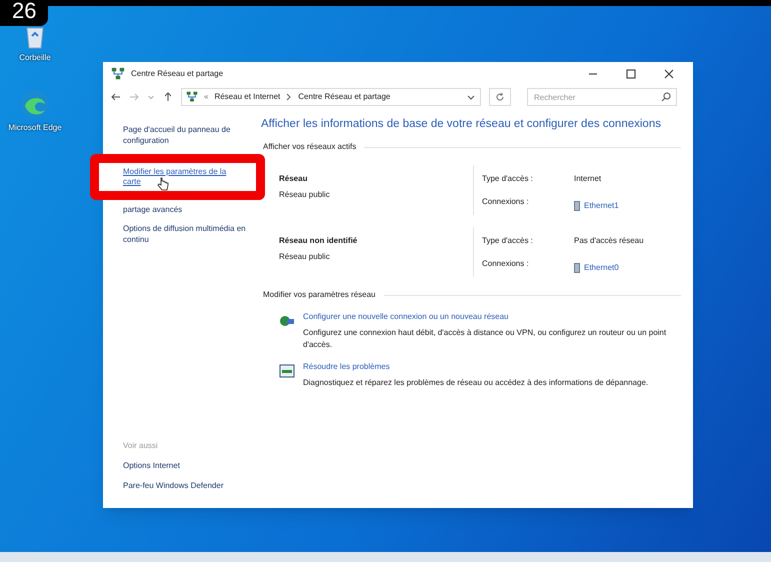 Image resolution: width=771 pixels, height=562 pixels. Describe the element at coordinates (601, 268) in the screenshot. I see `connection-link: Ethernet0` at that location.